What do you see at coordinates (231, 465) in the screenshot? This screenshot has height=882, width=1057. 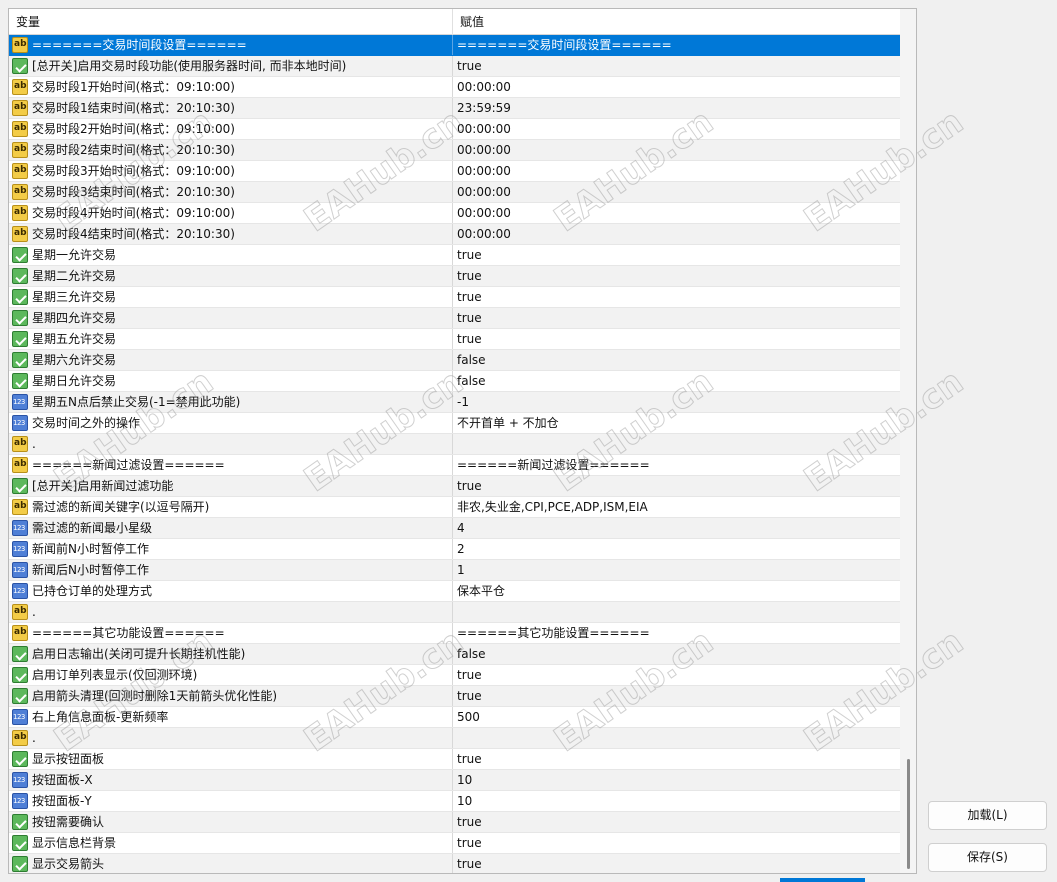 I see `parameter-name-cell: ======新闻过滤设置======` at bounding box center [231, 465].